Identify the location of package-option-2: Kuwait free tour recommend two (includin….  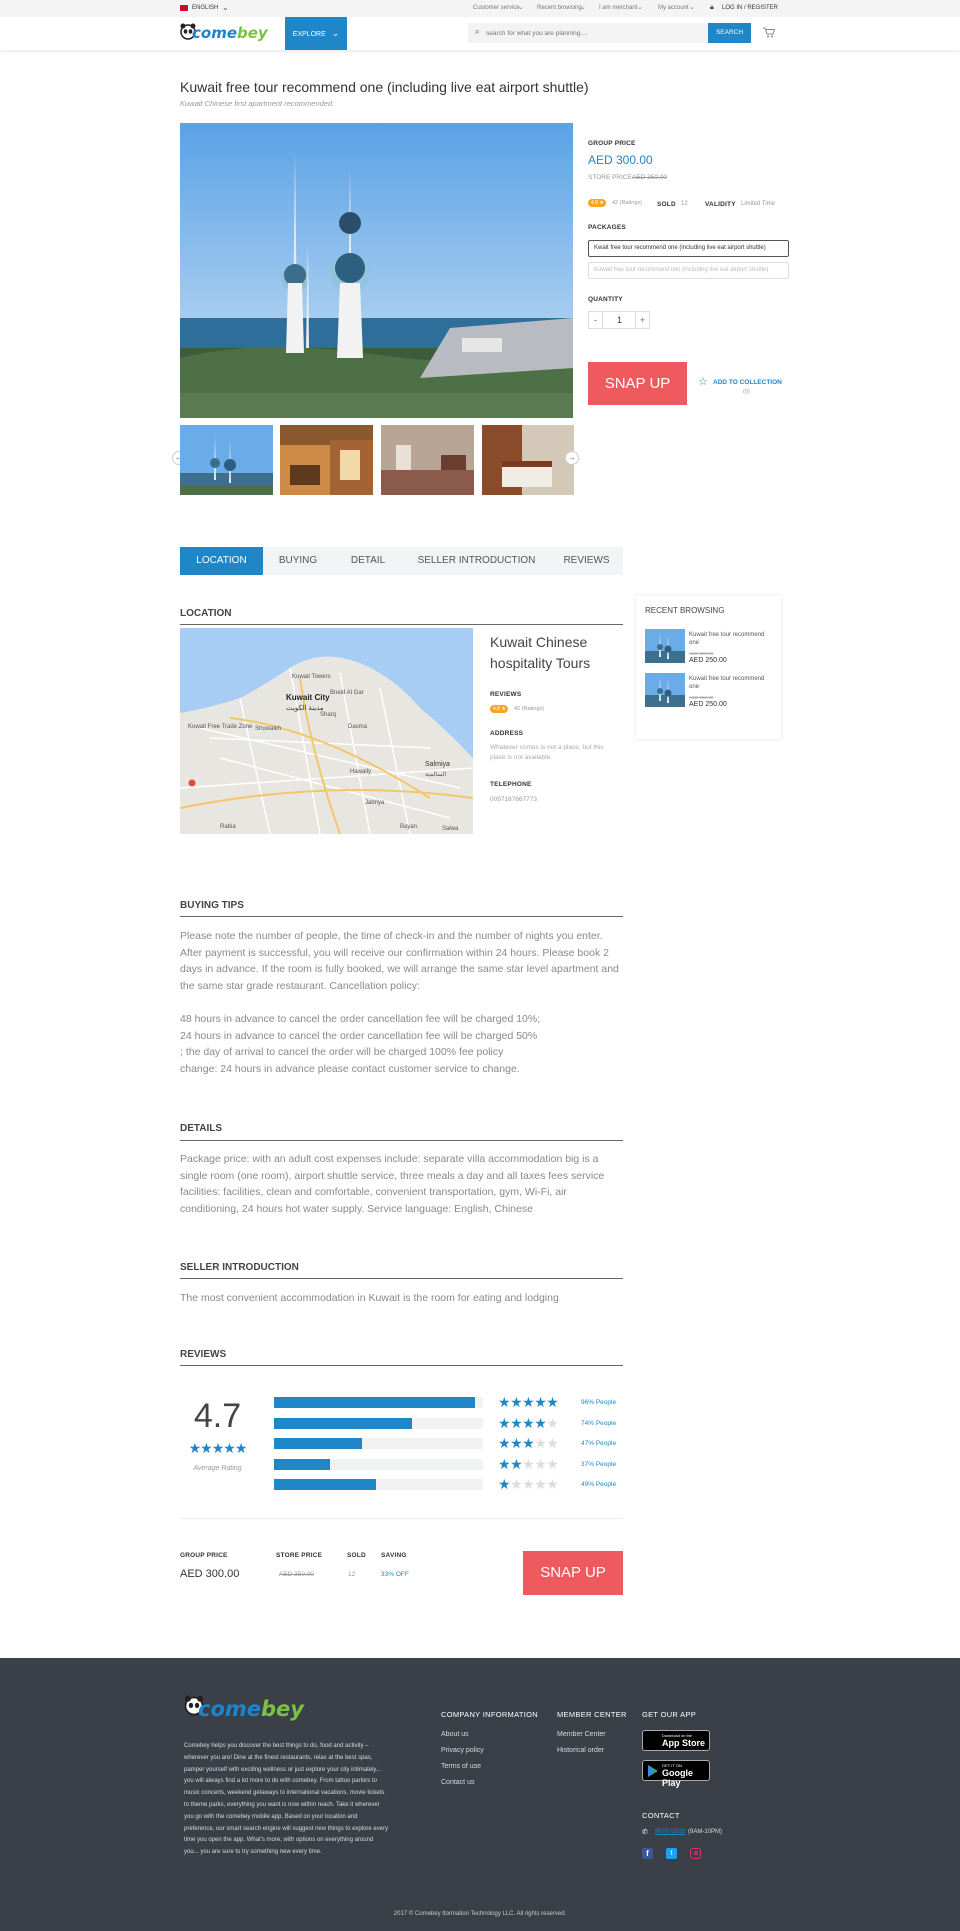
(688, 270).